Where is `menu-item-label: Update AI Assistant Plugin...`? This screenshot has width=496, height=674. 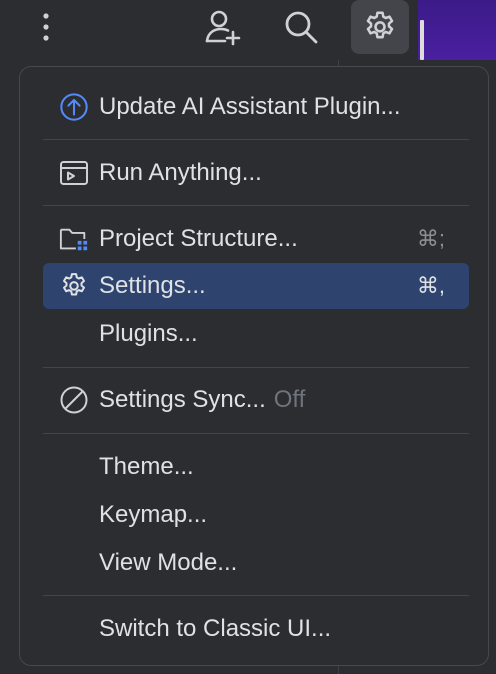
menu-item-label: Update AI Assistant Plugin... is located at coordinates (250, 106).